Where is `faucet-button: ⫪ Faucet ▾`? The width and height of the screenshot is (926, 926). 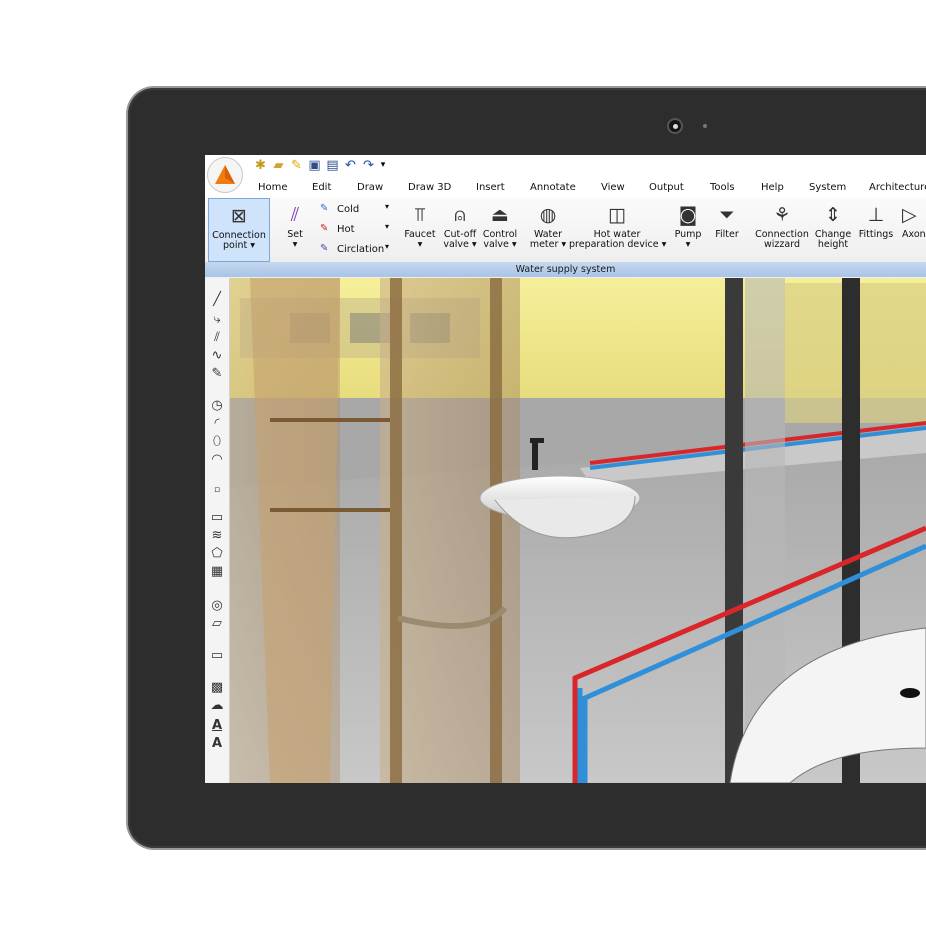
faucet-button: ⫪ Faucet ▾ is located at coordinates (420, 230).